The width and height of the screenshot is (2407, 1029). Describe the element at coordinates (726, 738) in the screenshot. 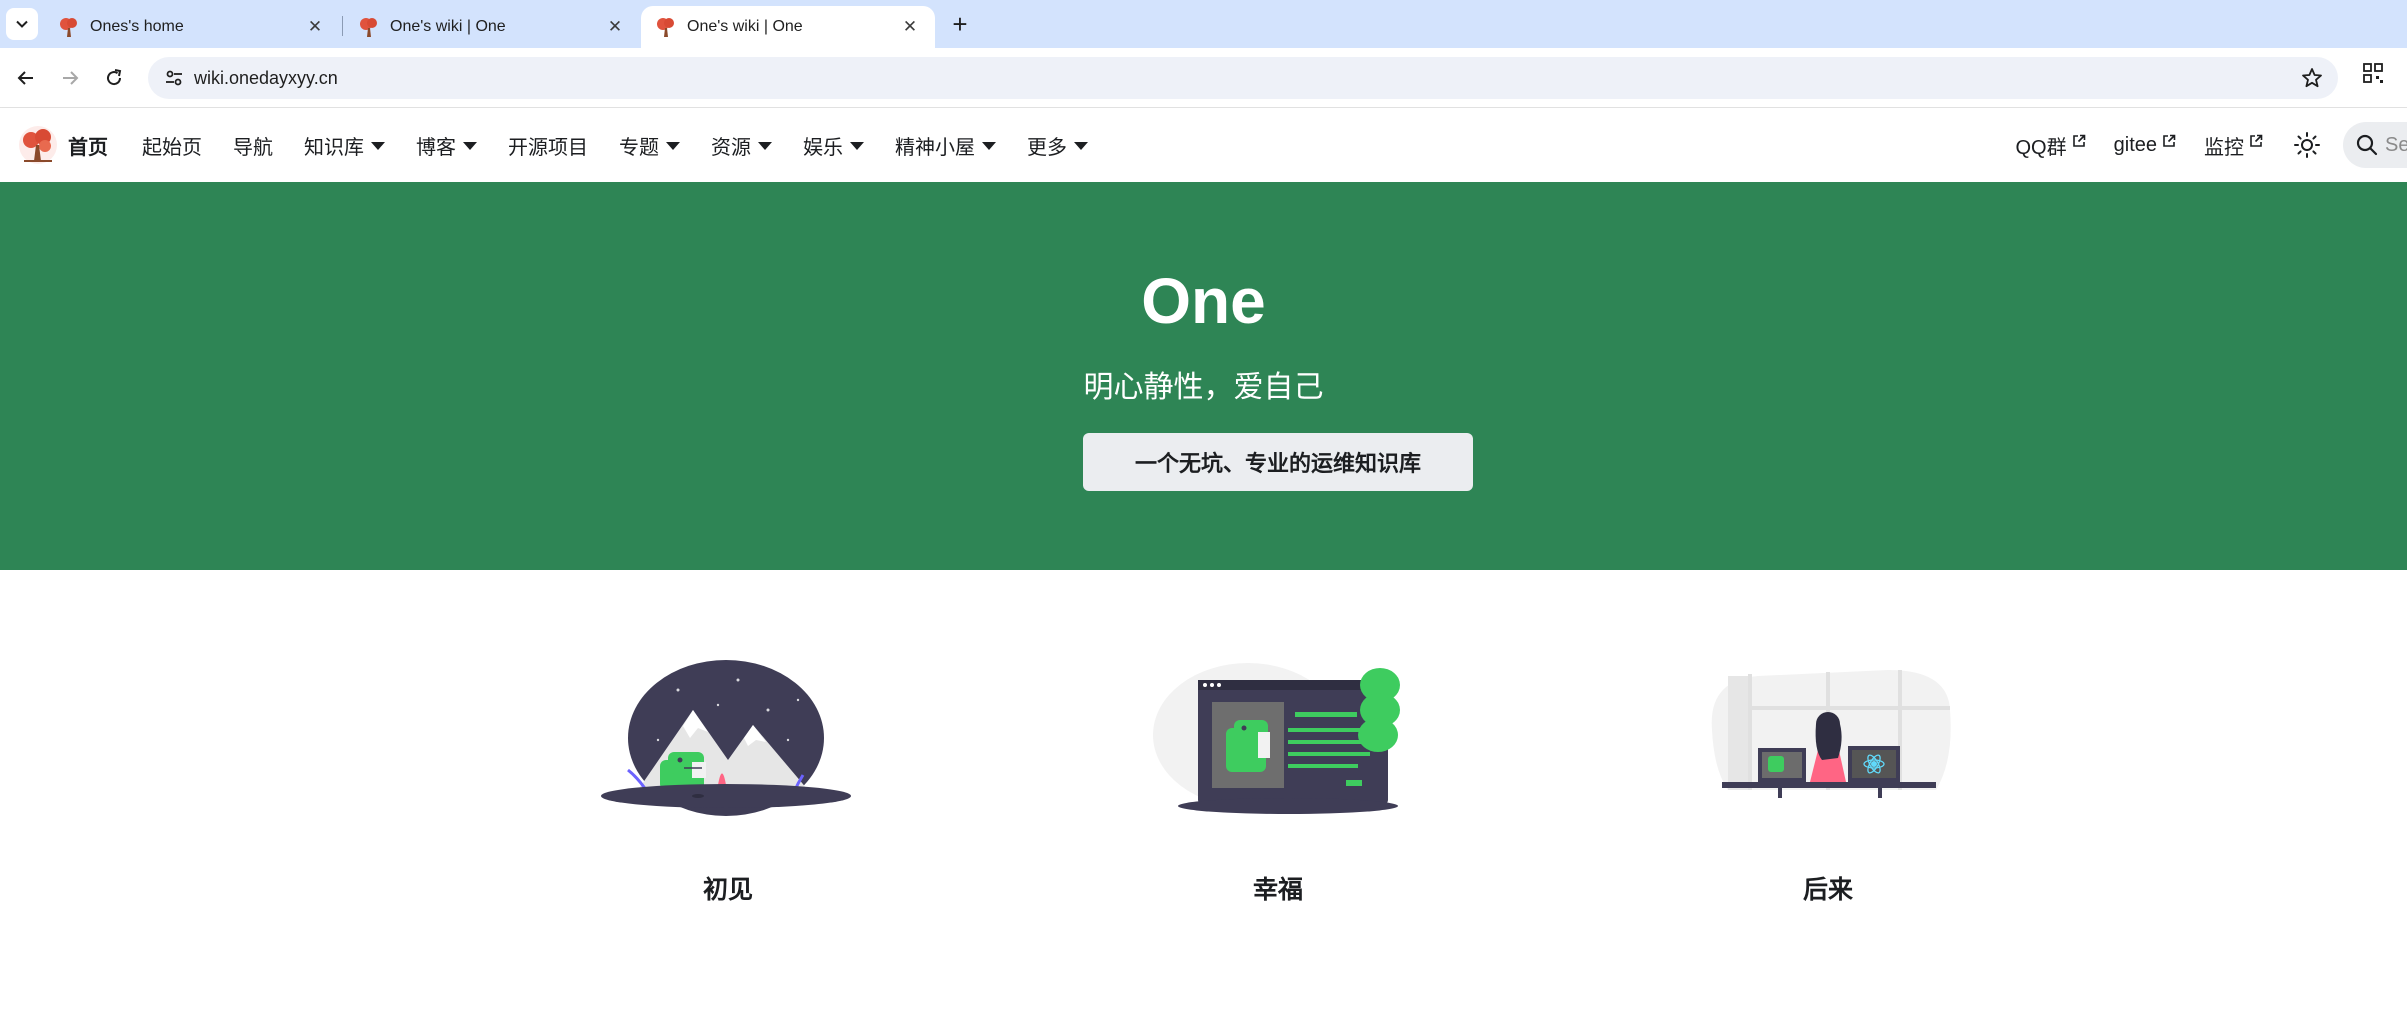

I see `mountain-dino-illustration` at that location.